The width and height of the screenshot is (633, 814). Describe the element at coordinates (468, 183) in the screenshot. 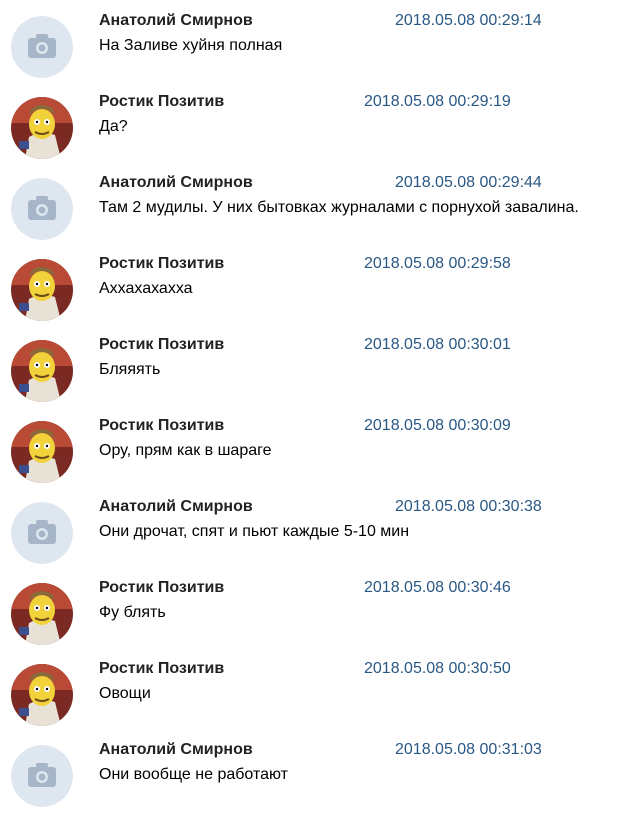

I see `message-timestamp: 2018.05.08 00:29:44` at that location.